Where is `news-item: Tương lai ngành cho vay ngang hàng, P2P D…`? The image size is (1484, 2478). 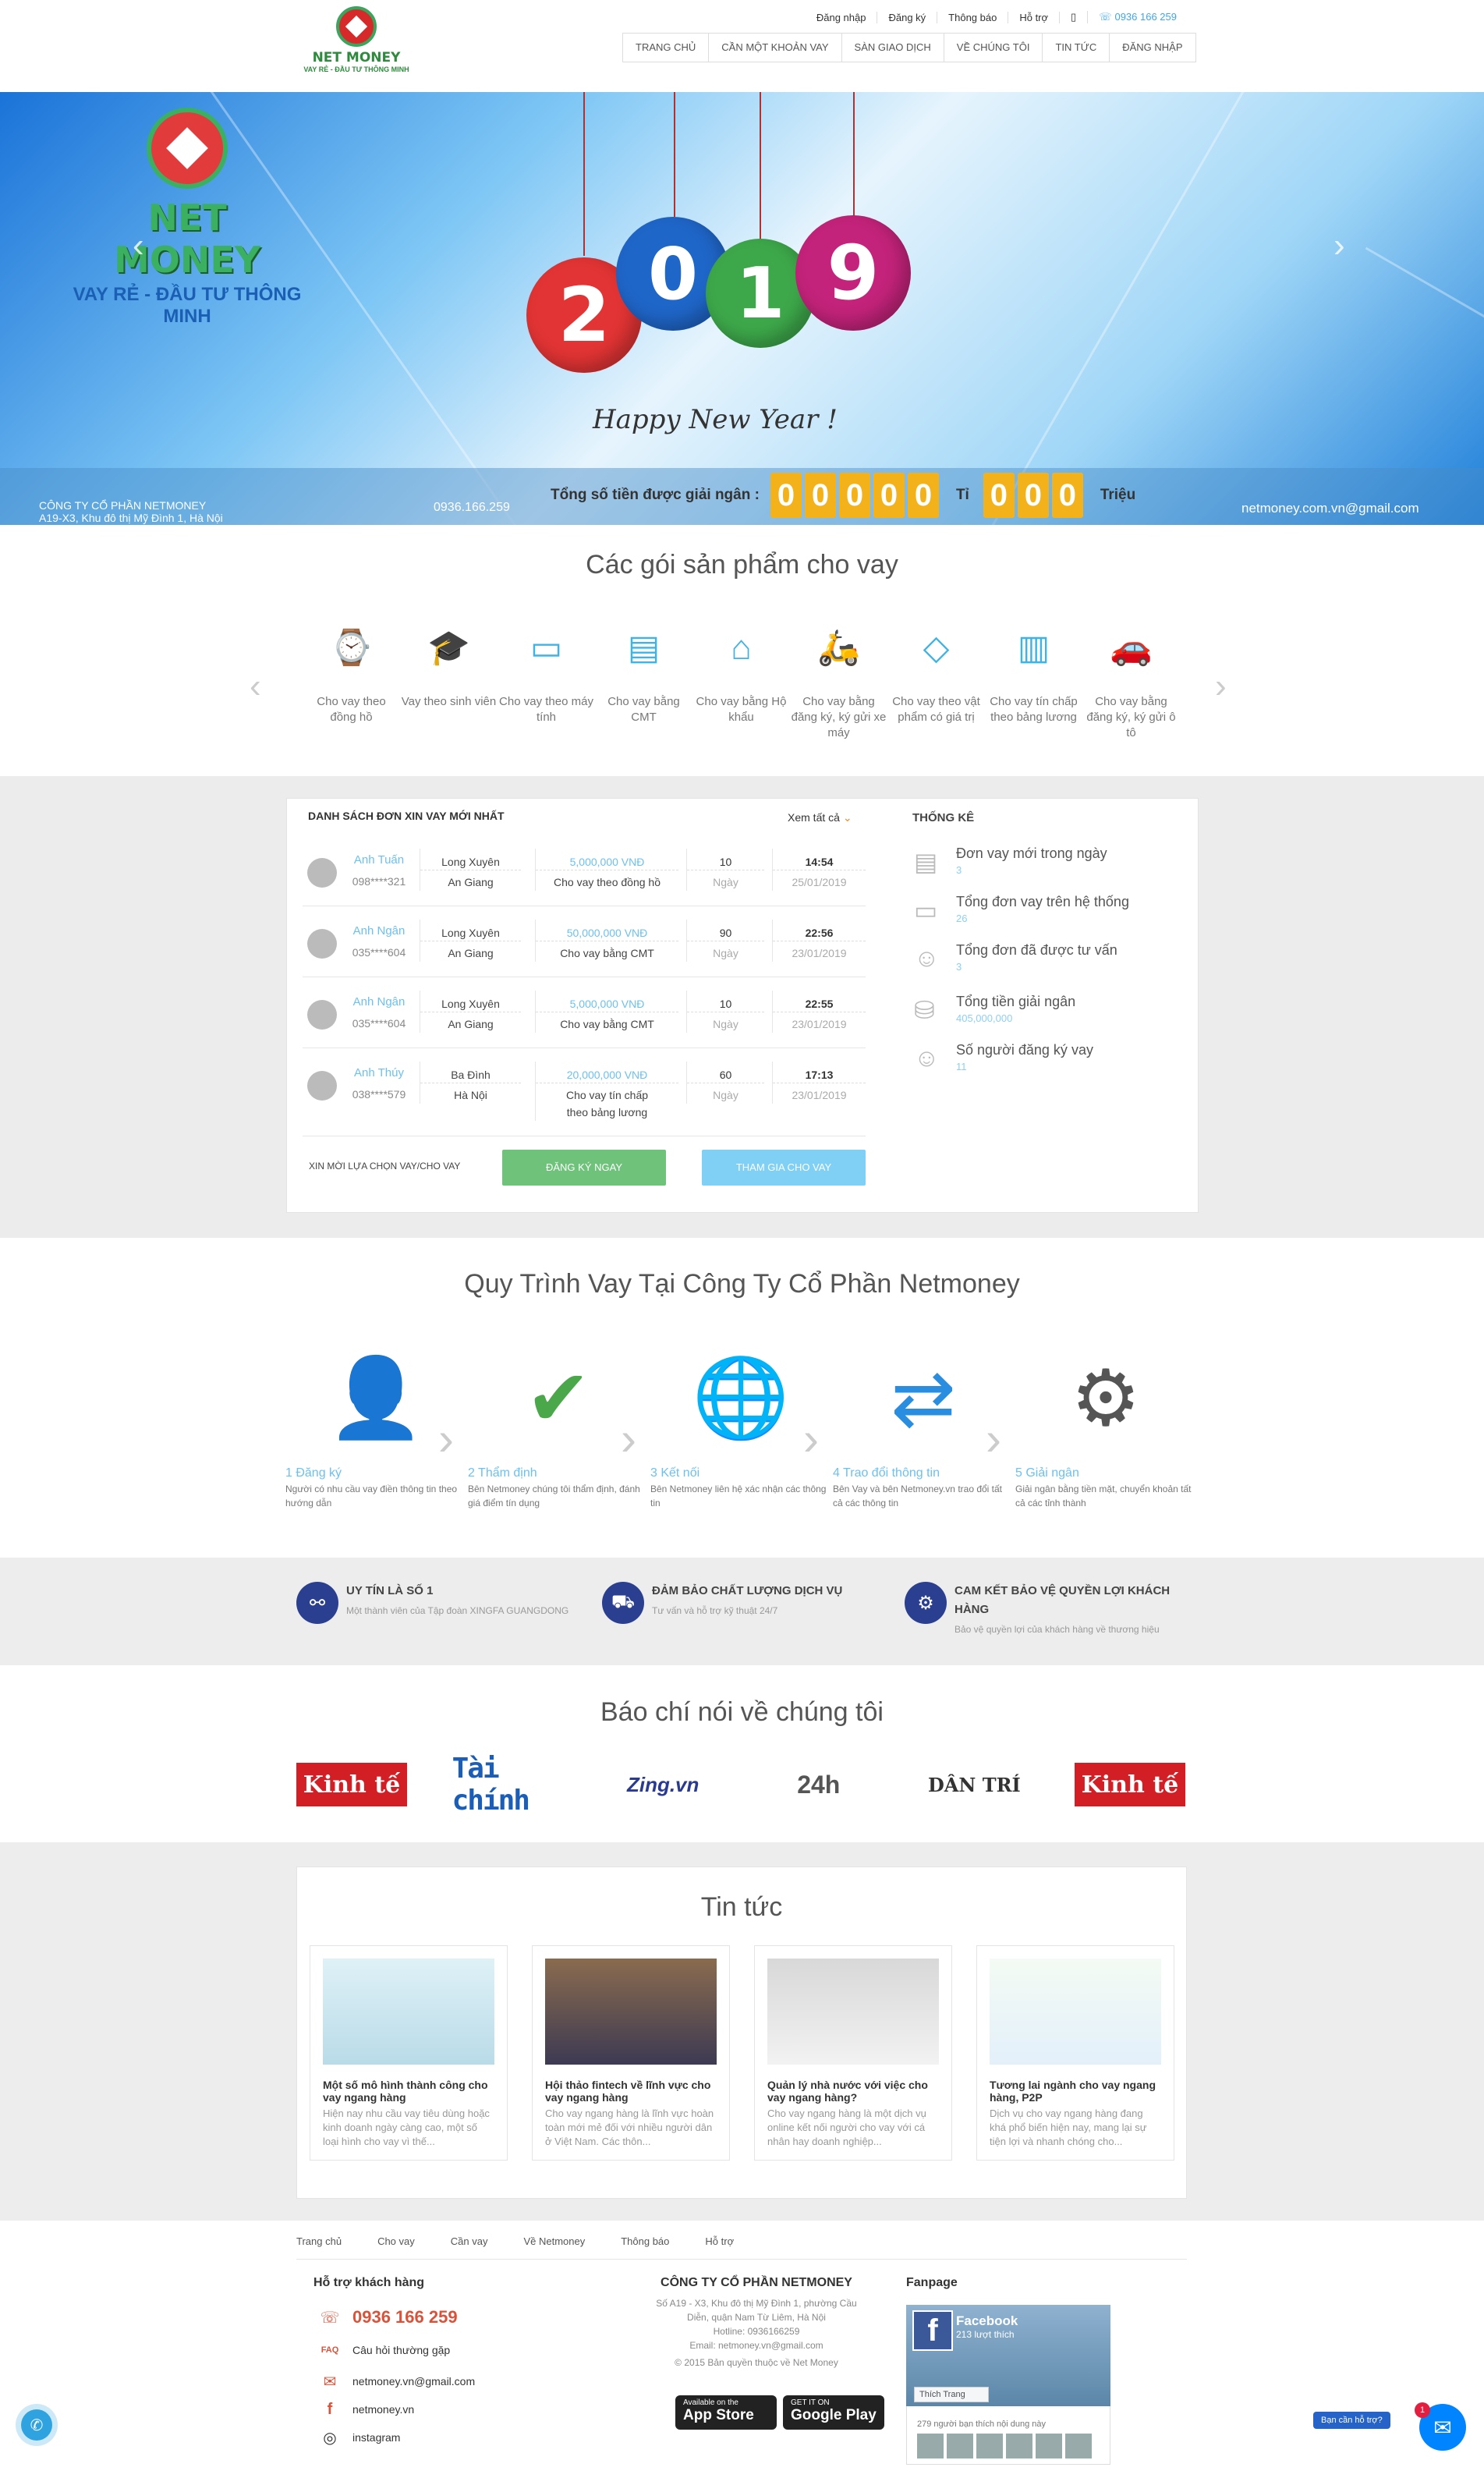 news-item: Tương lai ngành cho vay ngang hàng, P2P D… is located at coordinates (1075, 2053).